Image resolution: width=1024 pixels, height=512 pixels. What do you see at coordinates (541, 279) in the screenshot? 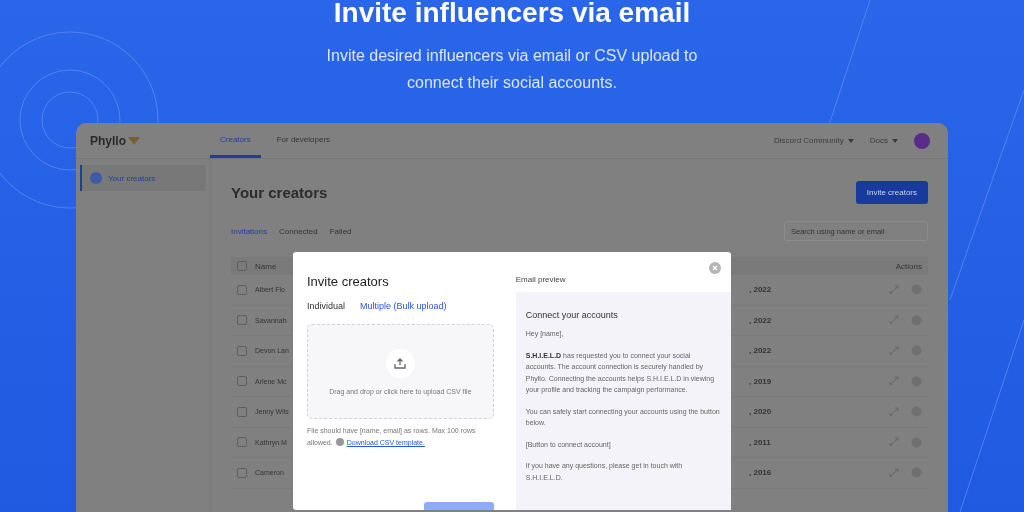
I see `preview-label: Email preview` at bounding box center [541, 279].